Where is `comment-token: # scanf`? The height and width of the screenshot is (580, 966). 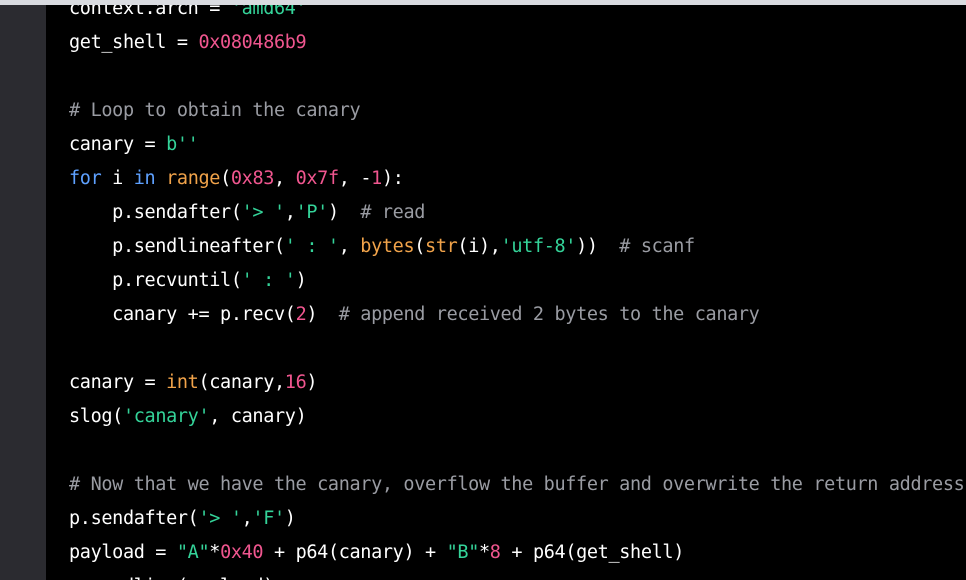
comment-token: # scanf is located at coordinates (657, 246).